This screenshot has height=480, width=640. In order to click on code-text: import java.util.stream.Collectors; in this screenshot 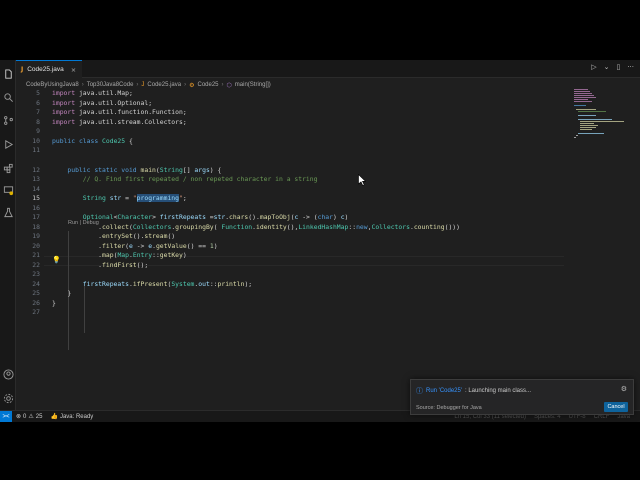, I will do `click(119, 123)`.